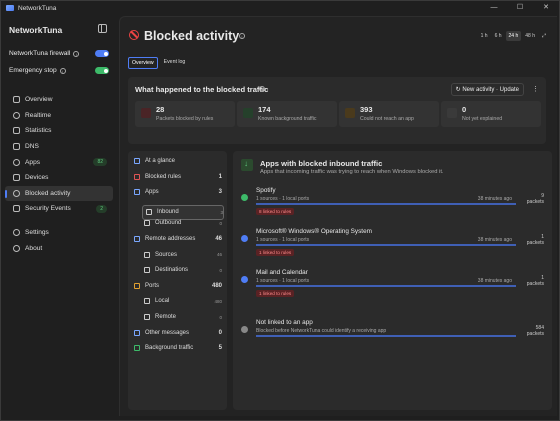 The width and height of the screenshot is (560, 421). Describe the element at coordinates (169, 348) in the screenshot. I see `category-label: Background traffic` at that location.